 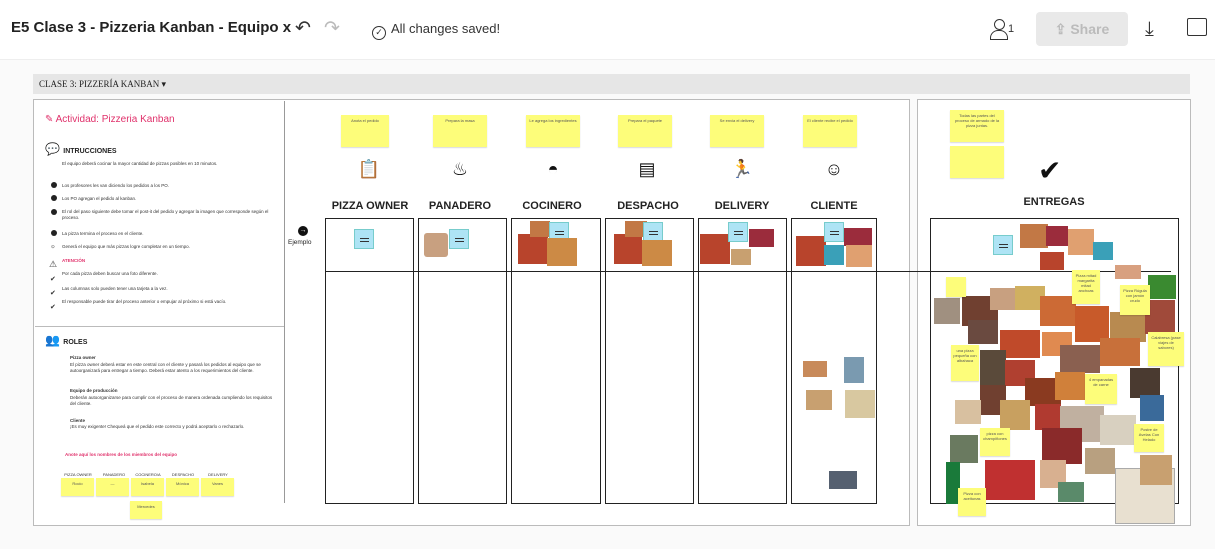 What do you see at coordinates (737, 131) in the screenshot?
I see `column-note: Se envia el delivery` at bounding box center [737, 131].